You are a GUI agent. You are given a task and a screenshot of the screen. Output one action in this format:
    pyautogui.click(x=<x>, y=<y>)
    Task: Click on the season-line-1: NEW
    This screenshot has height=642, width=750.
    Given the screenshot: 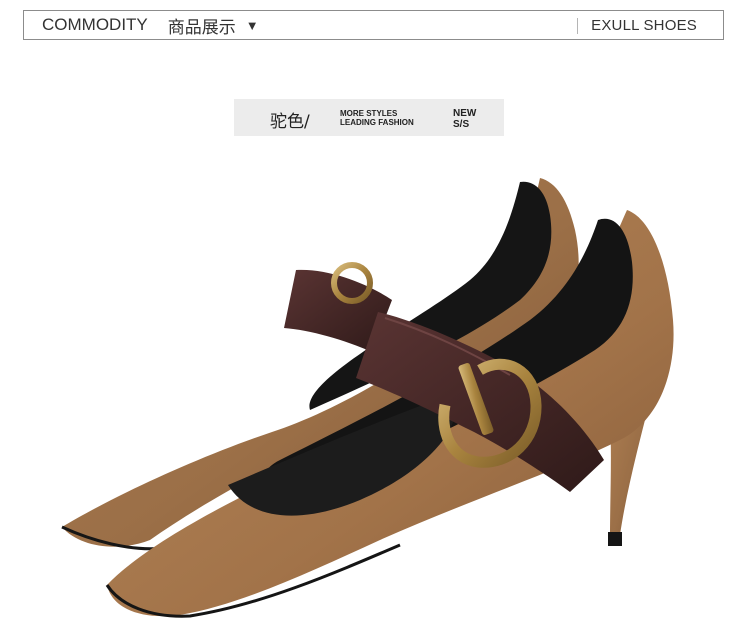 What is the action you would take?
    pyautogui.click(x=465, y=113)
    